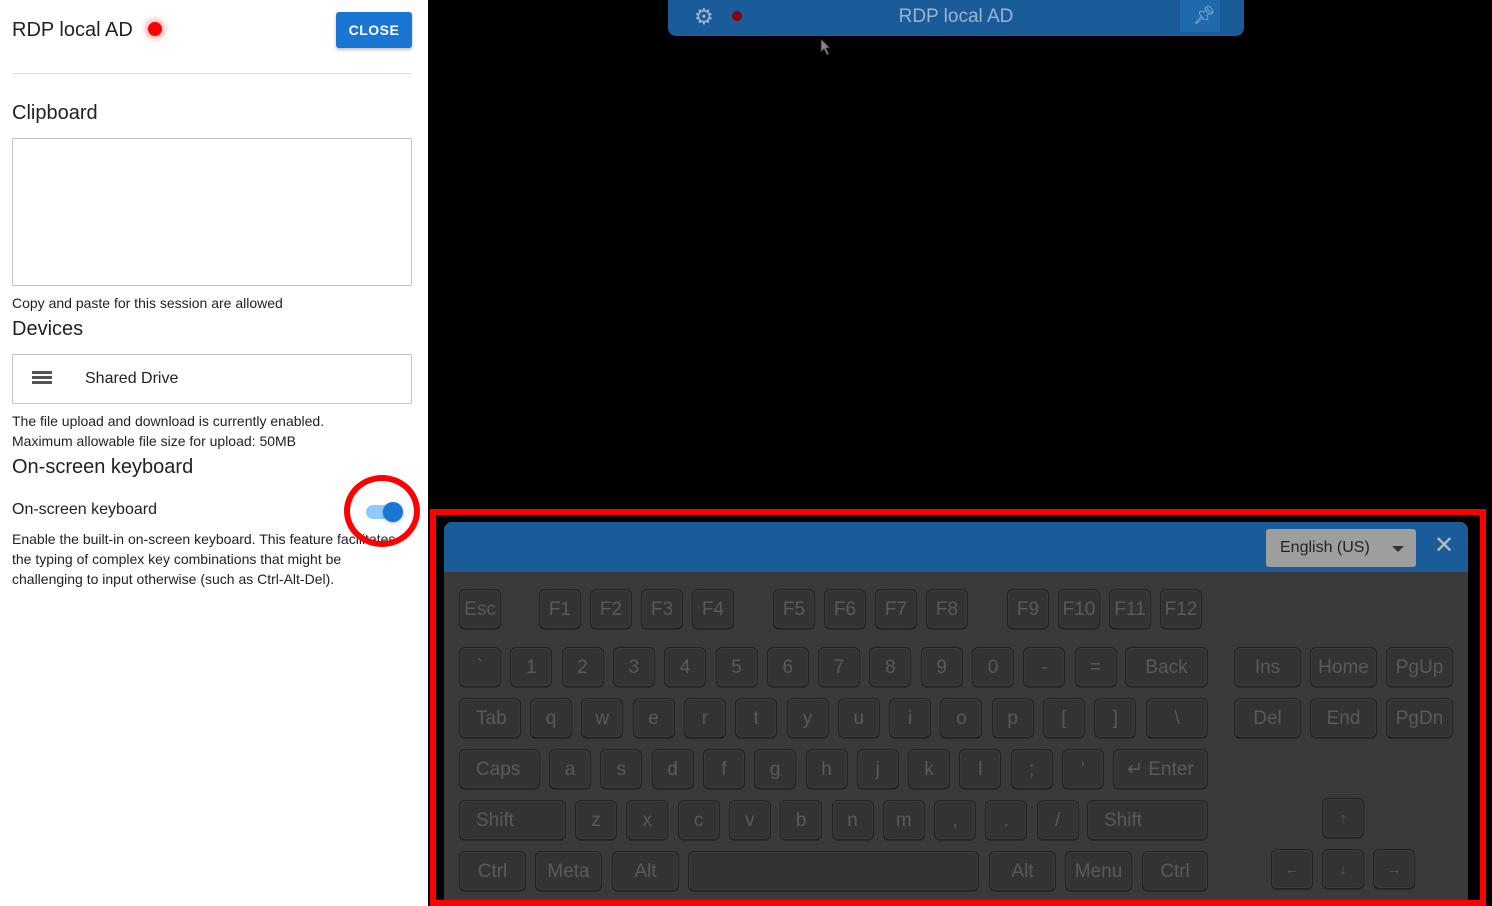  What do you see at coordinates (929, 769) in the screenshot?
I see `key-k: k` at bounding box center [929, 769].